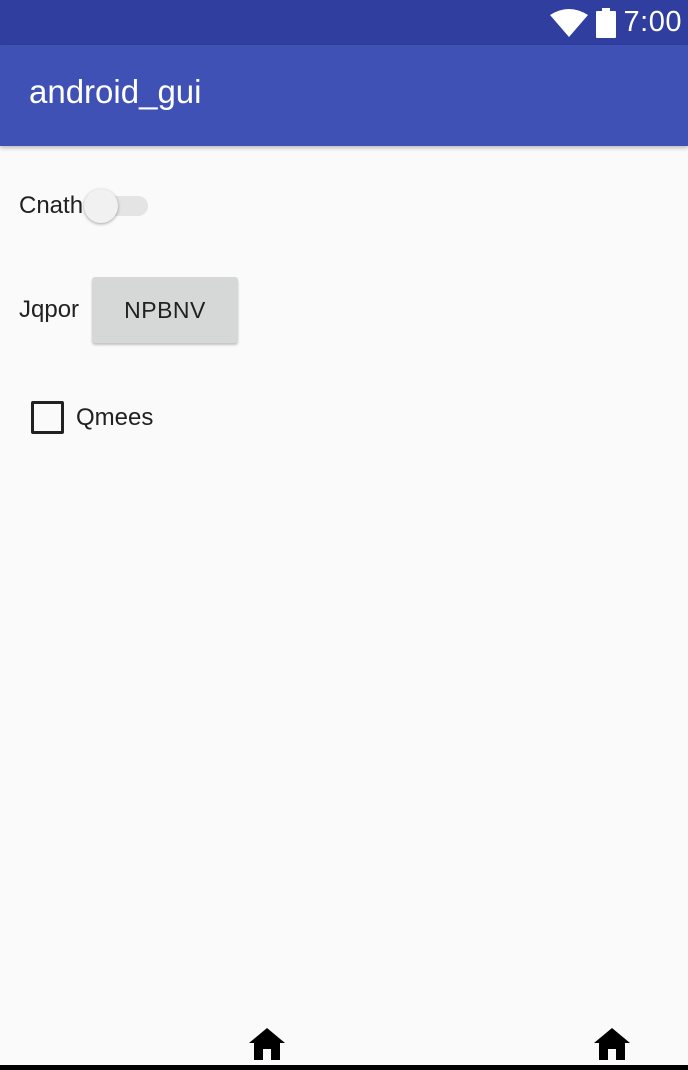  I want to click on cnath-switch, so click(117, 206).